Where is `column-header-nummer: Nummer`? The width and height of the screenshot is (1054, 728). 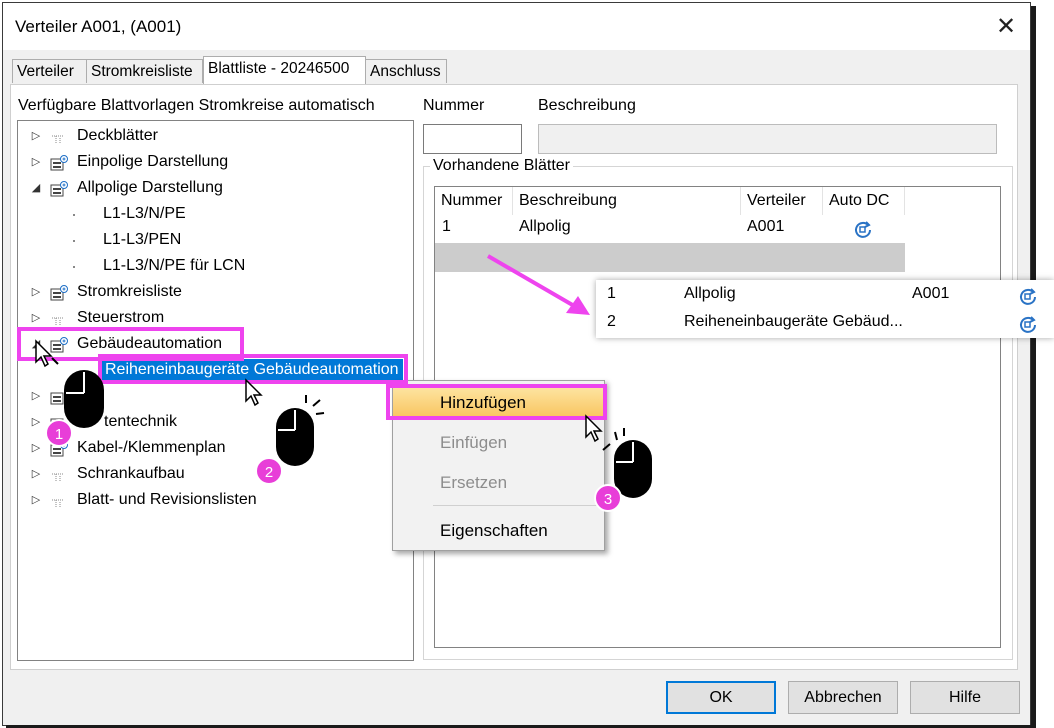 column-header-nummer: Nummer is located at coordinates (474, 201).